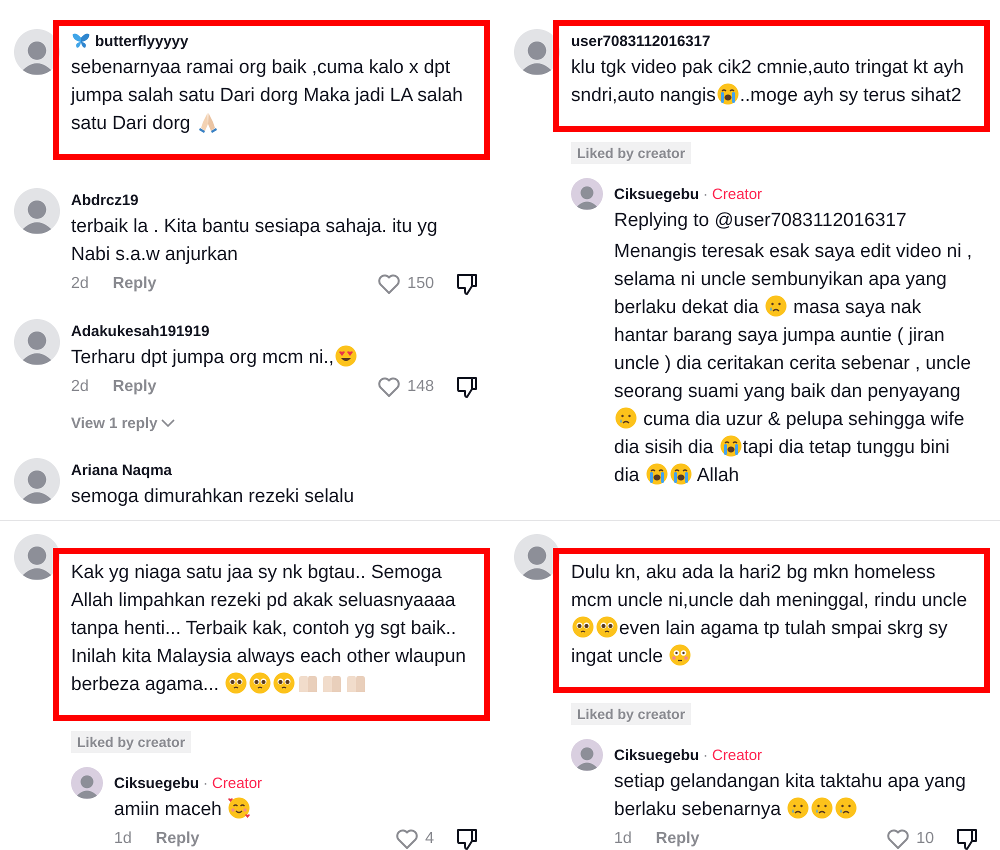  I want to click on comment-text: Terharu dpt jumpa org mcm ni.,, so click(274, 358).